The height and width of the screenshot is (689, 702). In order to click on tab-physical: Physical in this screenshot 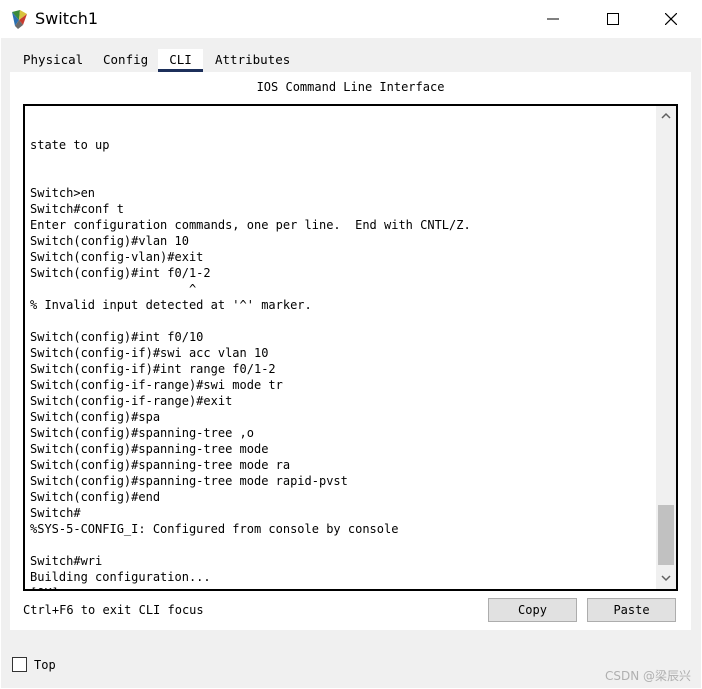, I will do `click(53, 60)`.